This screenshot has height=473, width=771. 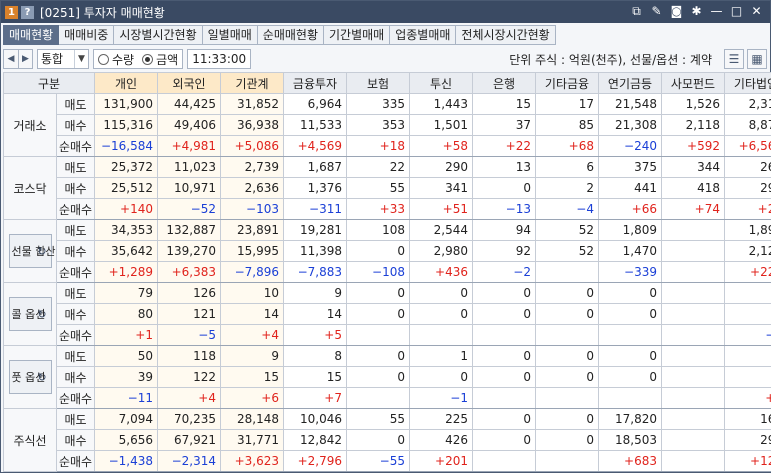 What do you see at coordinates (315, 398) in the screenshot?
I see `table-cell: +7` at bounding box center [315, 398].